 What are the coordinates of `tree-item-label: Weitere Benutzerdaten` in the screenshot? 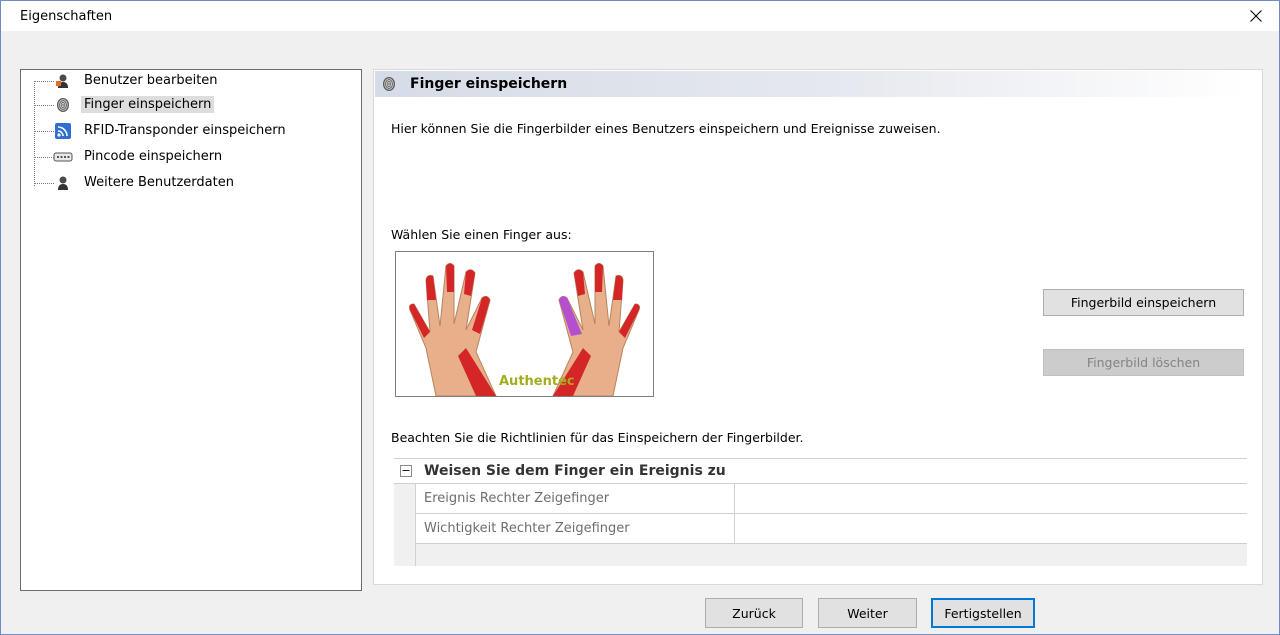 It's located at (159, 182).